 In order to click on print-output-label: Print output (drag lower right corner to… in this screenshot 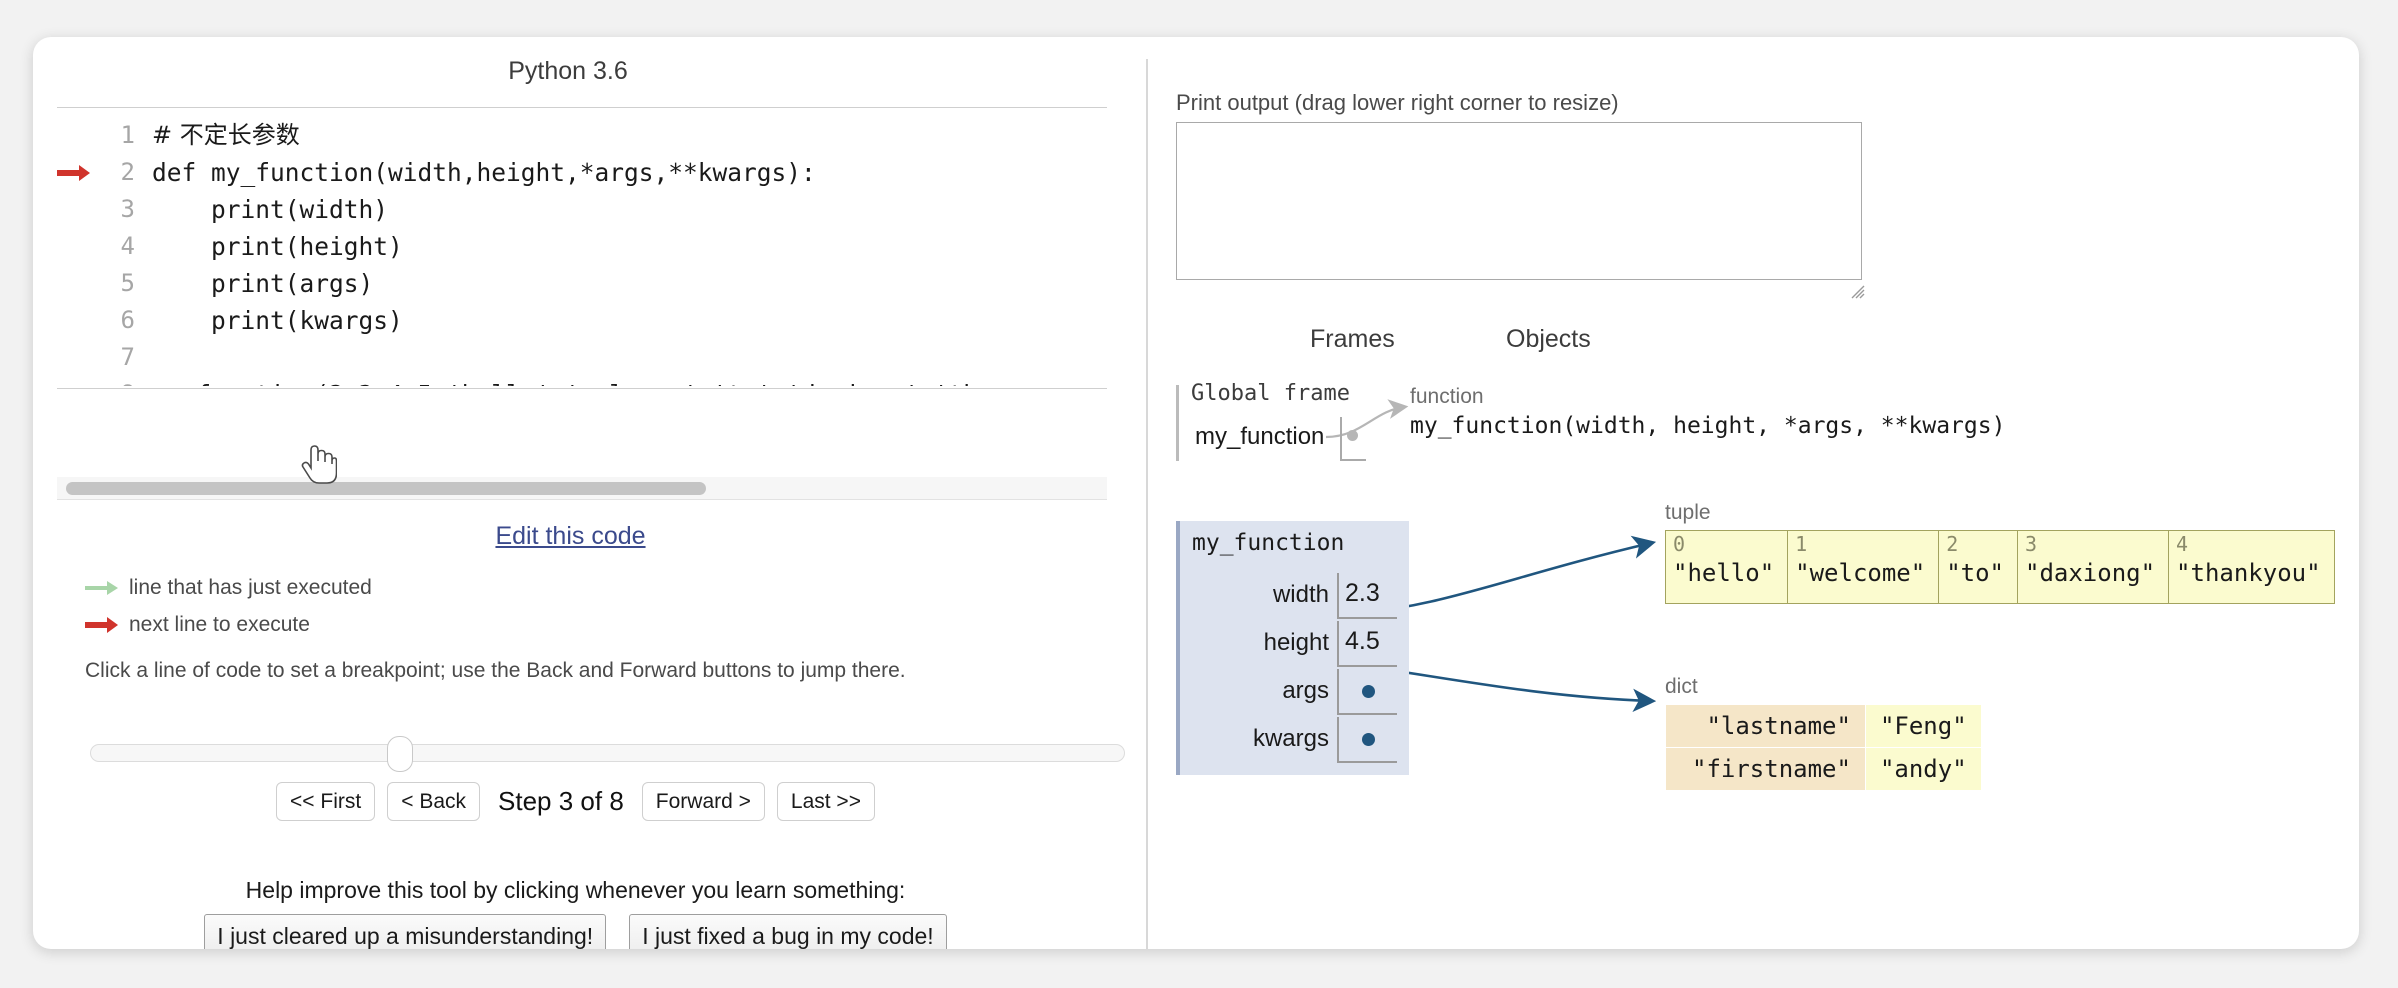, I will do `click(1397, 102)`.